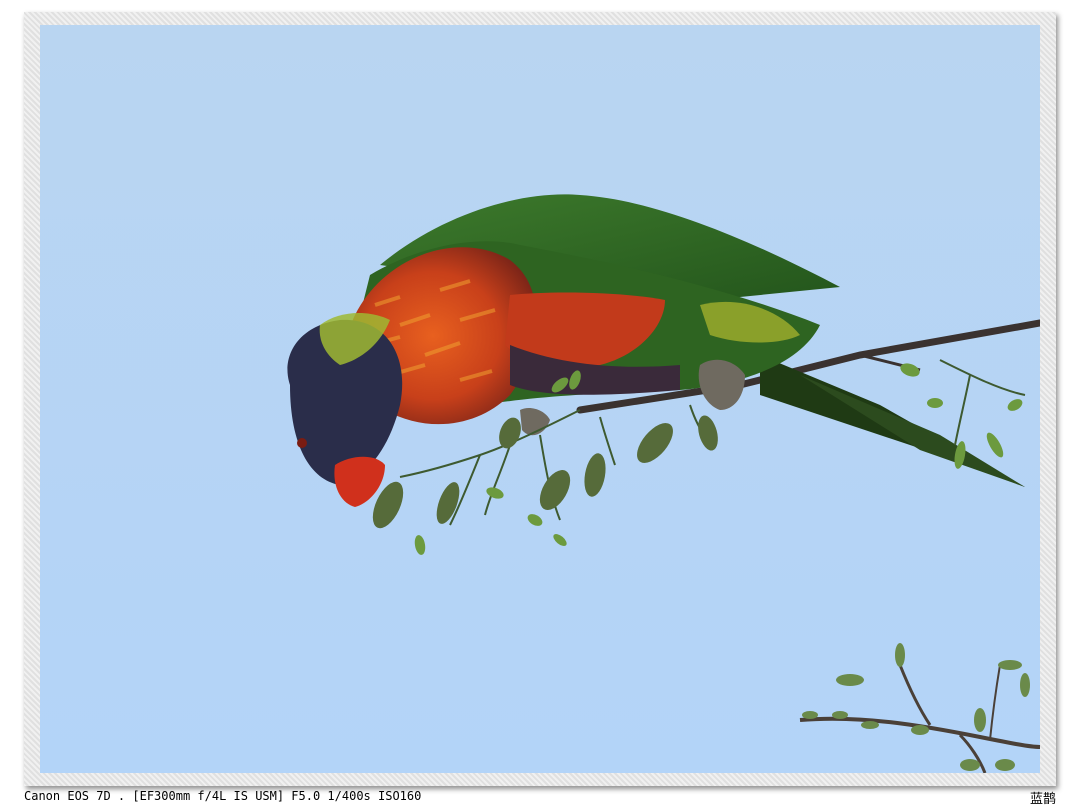  I want to click on bird-eye, so click(302, 443).